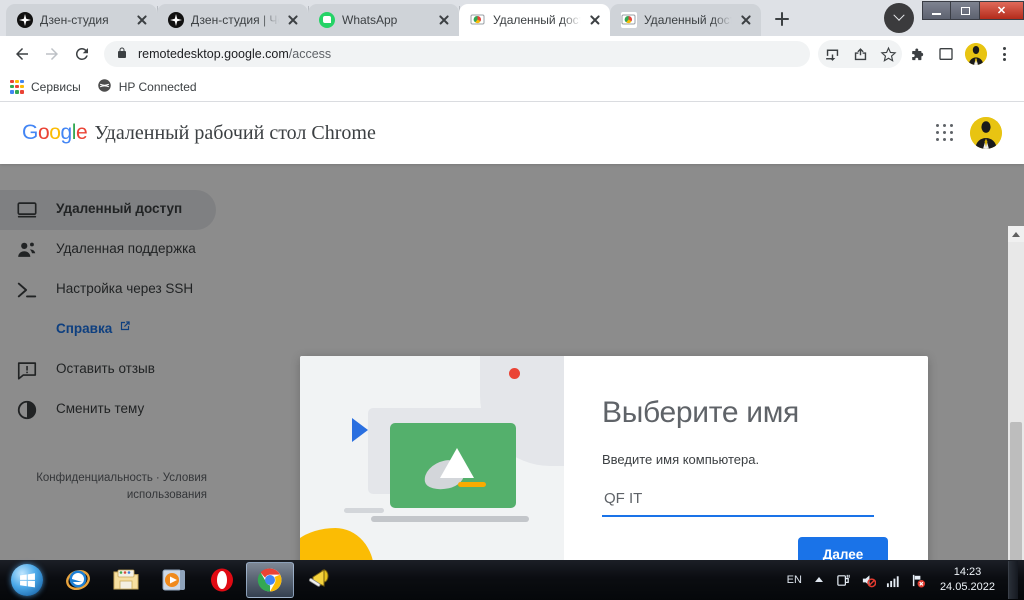 The width and height of the screenshot is (1024, 600). I want to click on toolbar-actions, so click(917, 54).